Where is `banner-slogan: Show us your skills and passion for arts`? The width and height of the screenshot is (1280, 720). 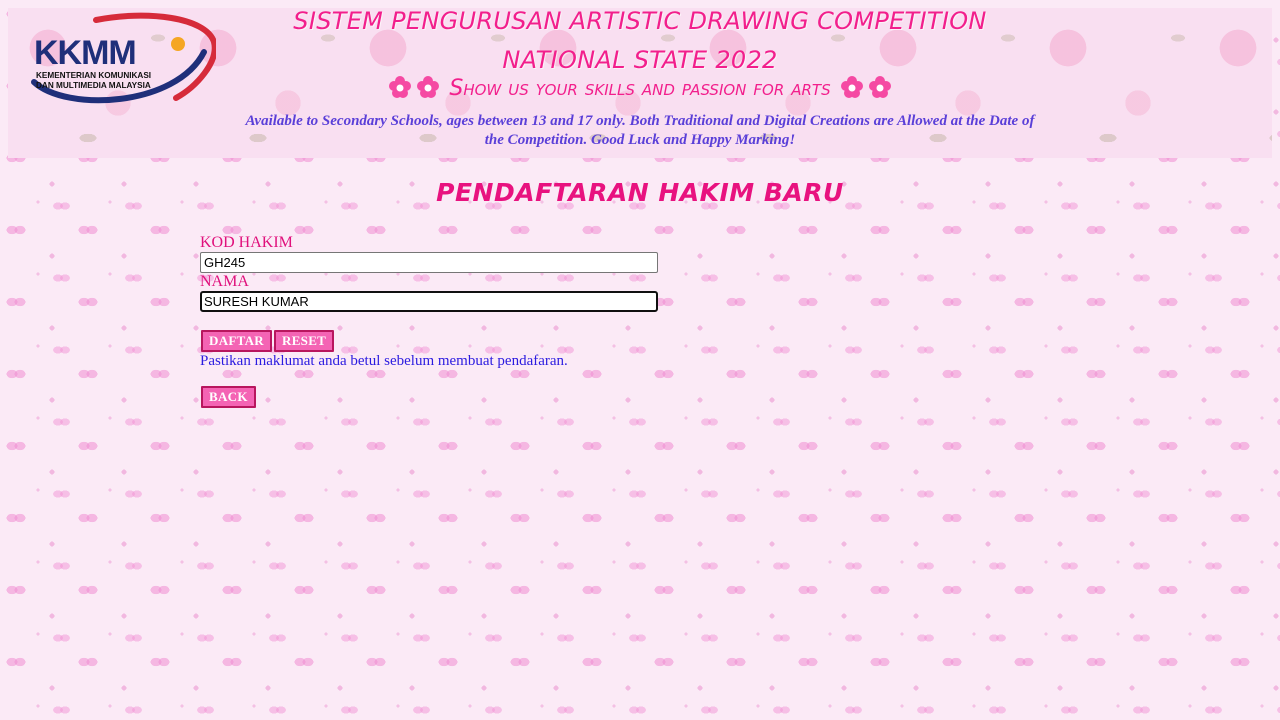
banner-slogan: Show us your skills and passion for arts is located at coordinates (640, 89).